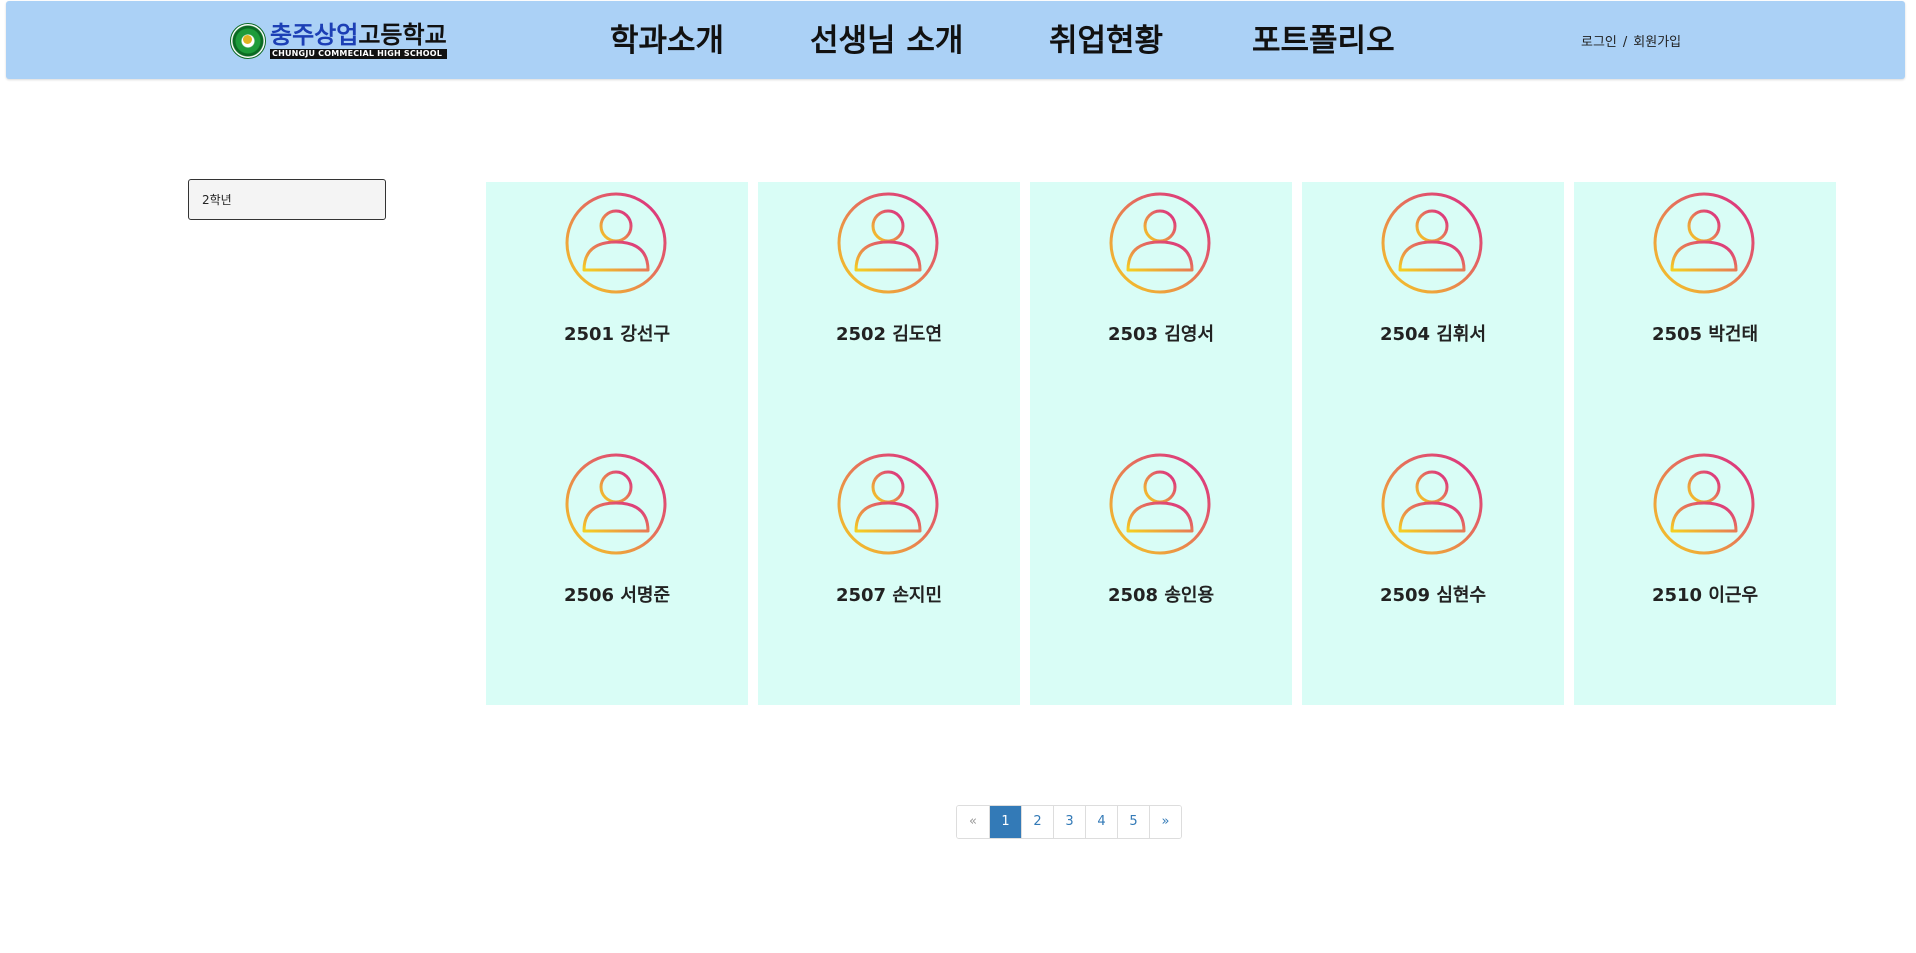 The image size is (1916, 953). I want to click on student-name: 2504 김휘서, so click(1433, 334).